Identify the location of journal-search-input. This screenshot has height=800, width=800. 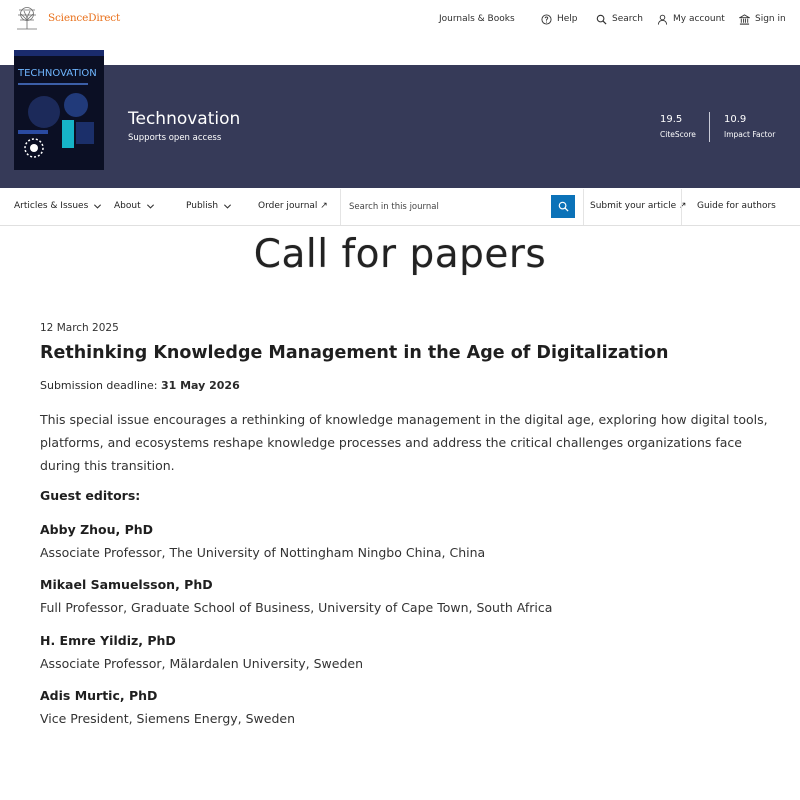
(446, 207).